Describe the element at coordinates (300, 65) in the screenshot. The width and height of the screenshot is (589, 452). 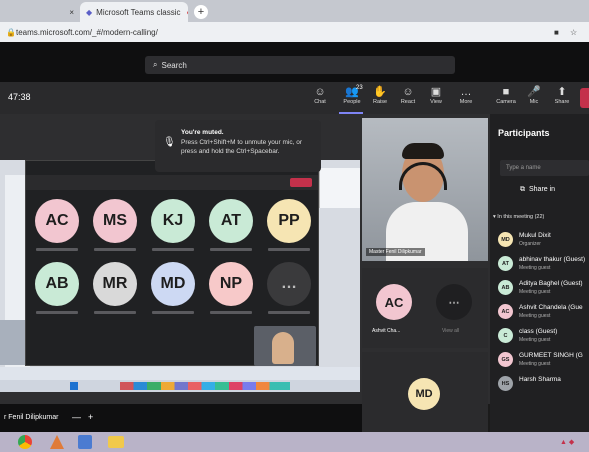
I see `search-input: ⌕ Search` at that location.